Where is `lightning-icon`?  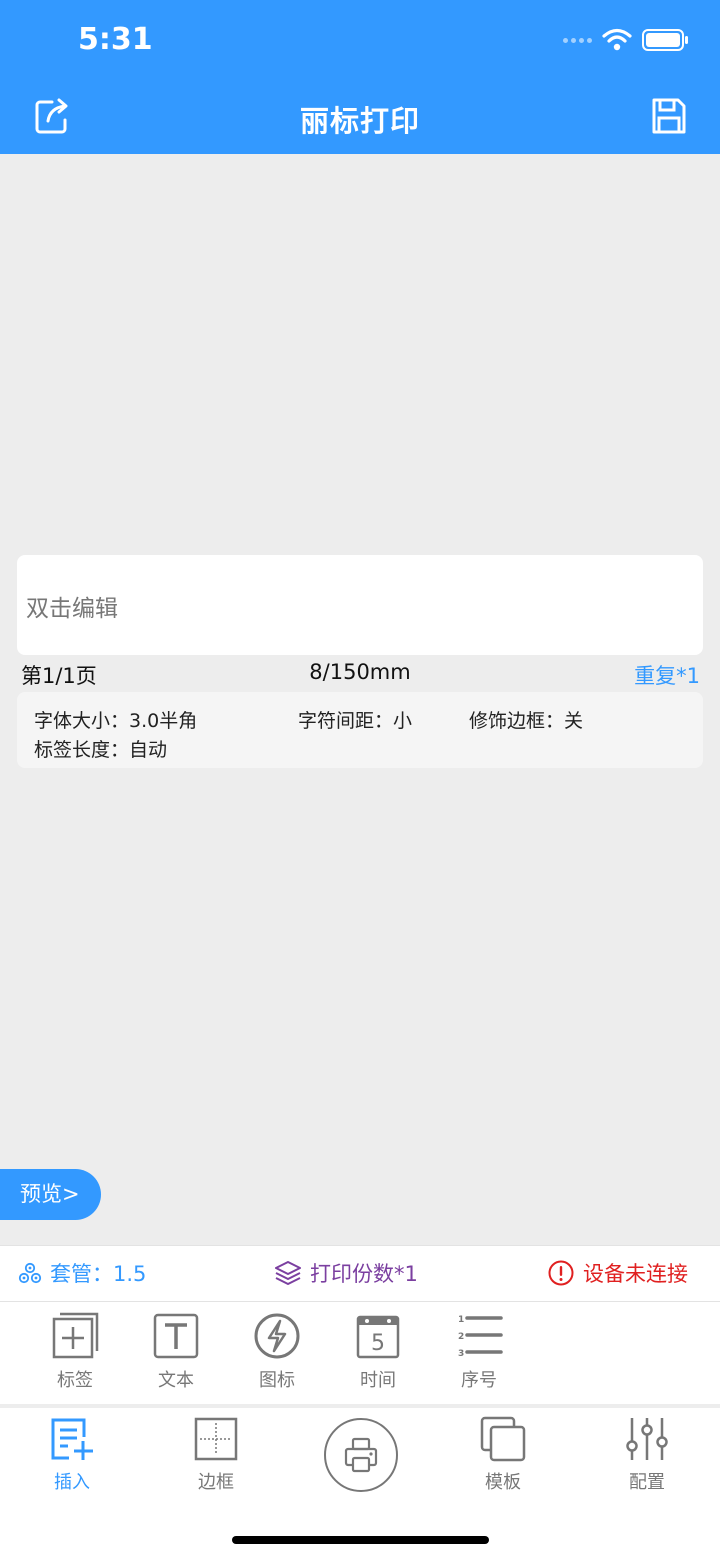 lightning-icon is located at coordinates (277, 1336).